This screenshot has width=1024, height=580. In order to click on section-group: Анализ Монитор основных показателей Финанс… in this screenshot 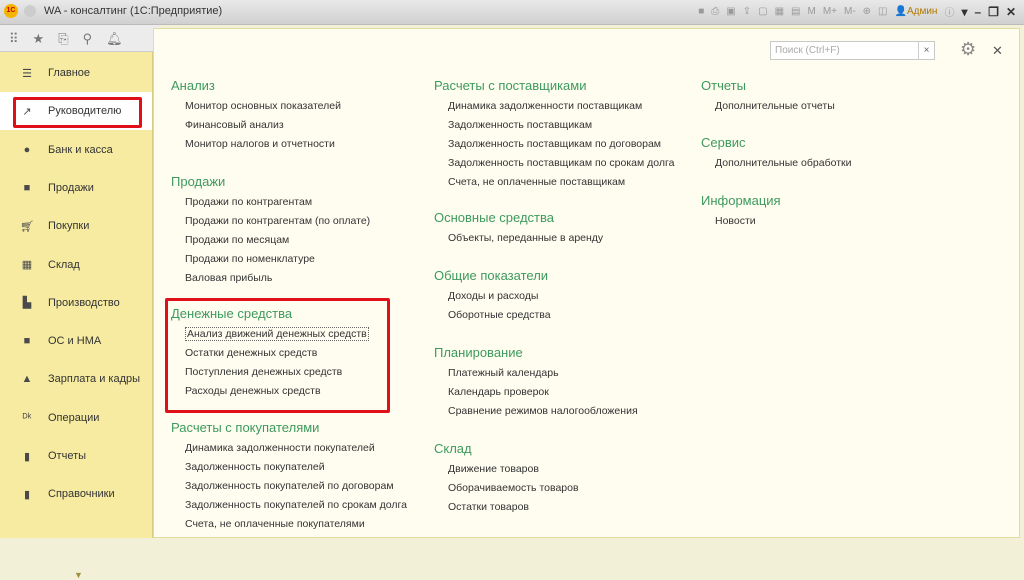, I will do `click(256, 117)`.